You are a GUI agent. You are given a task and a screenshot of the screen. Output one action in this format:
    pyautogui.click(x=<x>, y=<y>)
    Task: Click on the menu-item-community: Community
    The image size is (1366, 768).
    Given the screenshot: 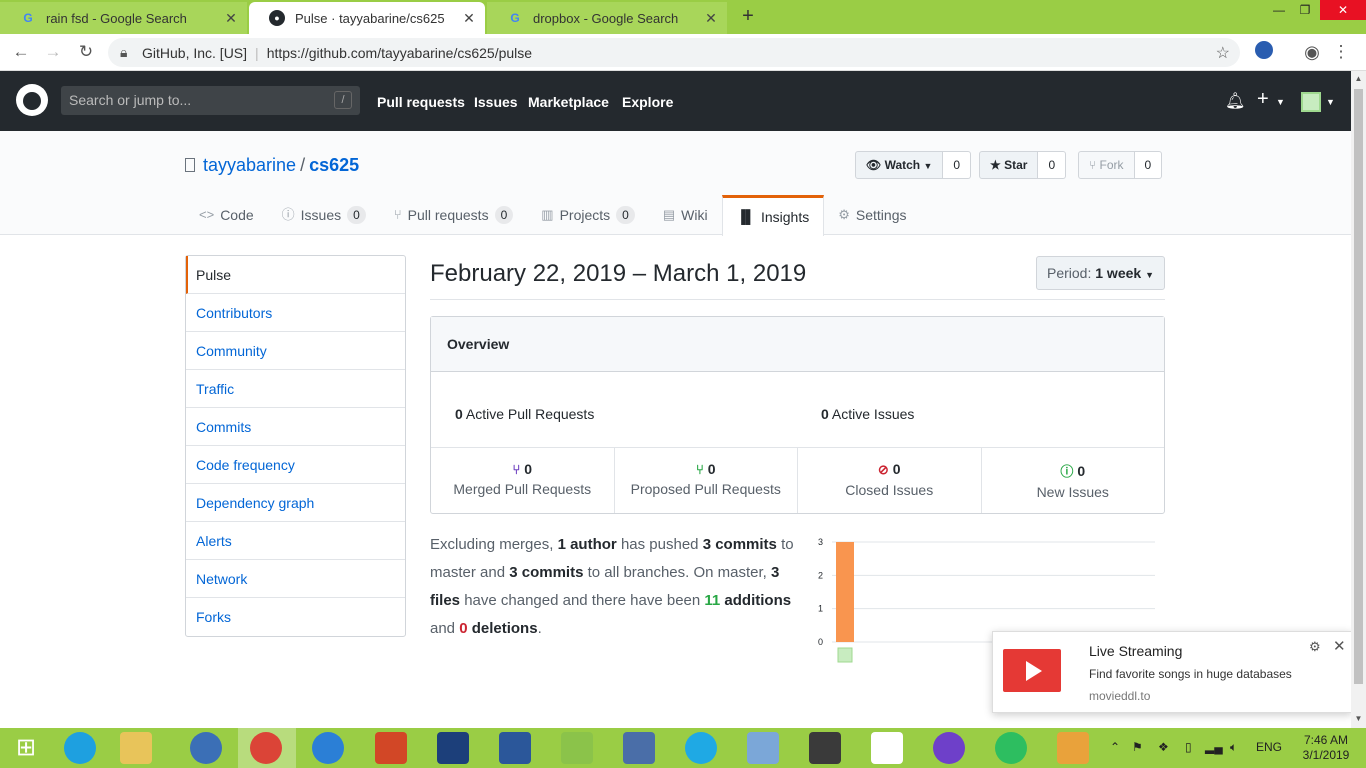 What is the action you would take?
    pyautogui.click(x=295, y=351)
    